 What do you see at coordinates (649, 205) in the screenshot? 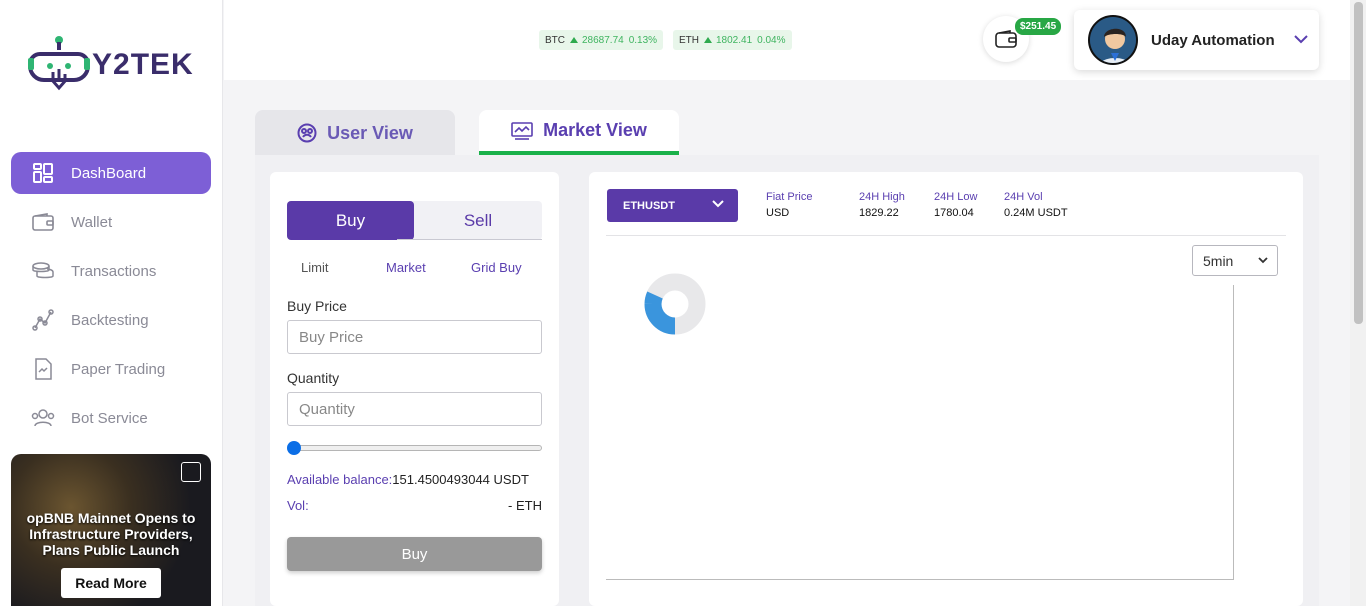
I see `pair-select-value: ETHUSDT` at bounding box center [649, 205].